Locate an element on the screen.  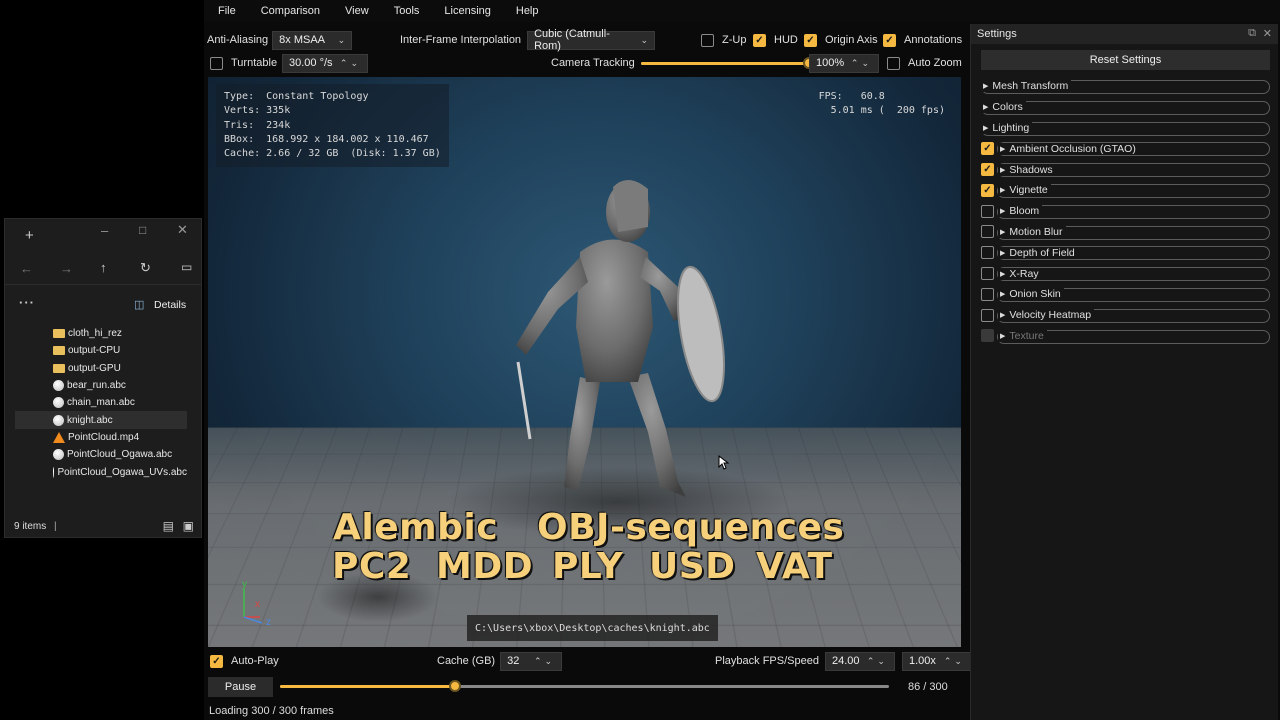
pause-button: Pause is located at coordinates (240, 687).